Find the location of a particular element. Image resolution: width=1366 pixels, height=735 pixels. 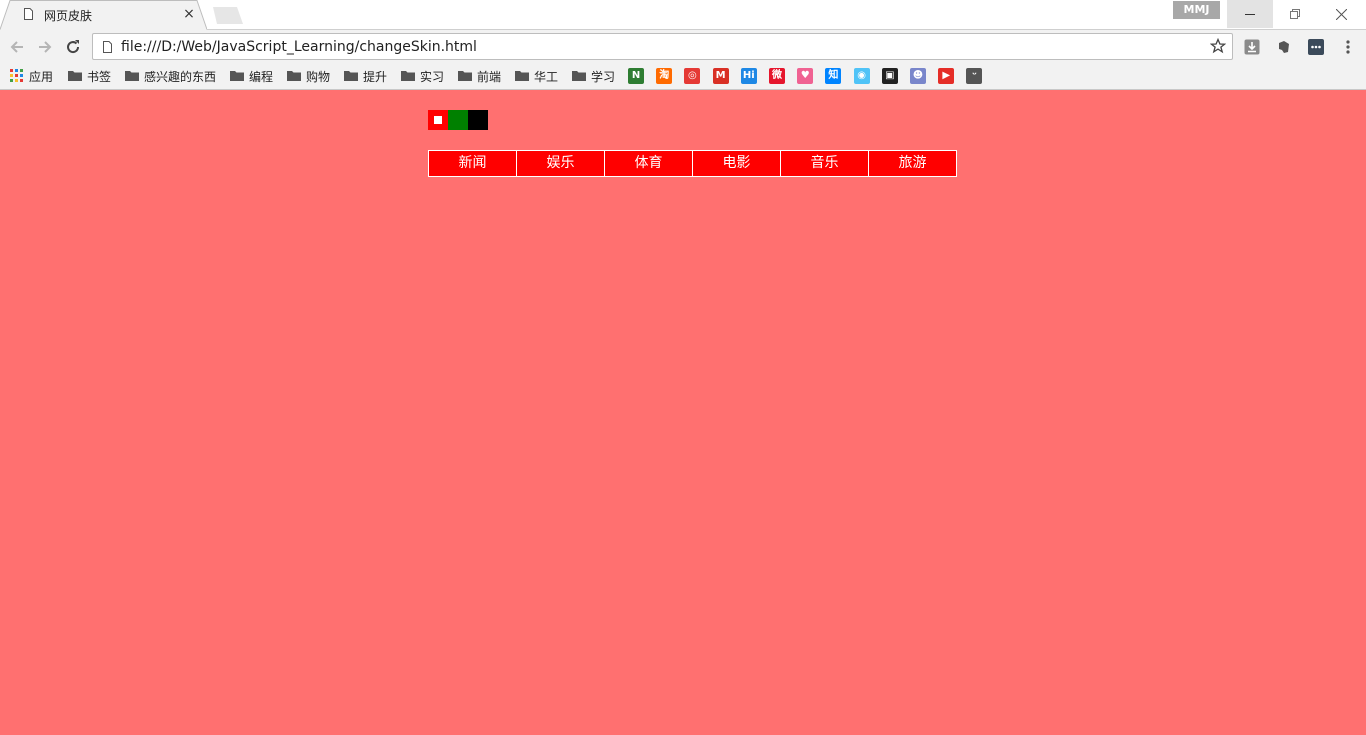

evernote-like-icon: N is located at coordinates (636, 76).